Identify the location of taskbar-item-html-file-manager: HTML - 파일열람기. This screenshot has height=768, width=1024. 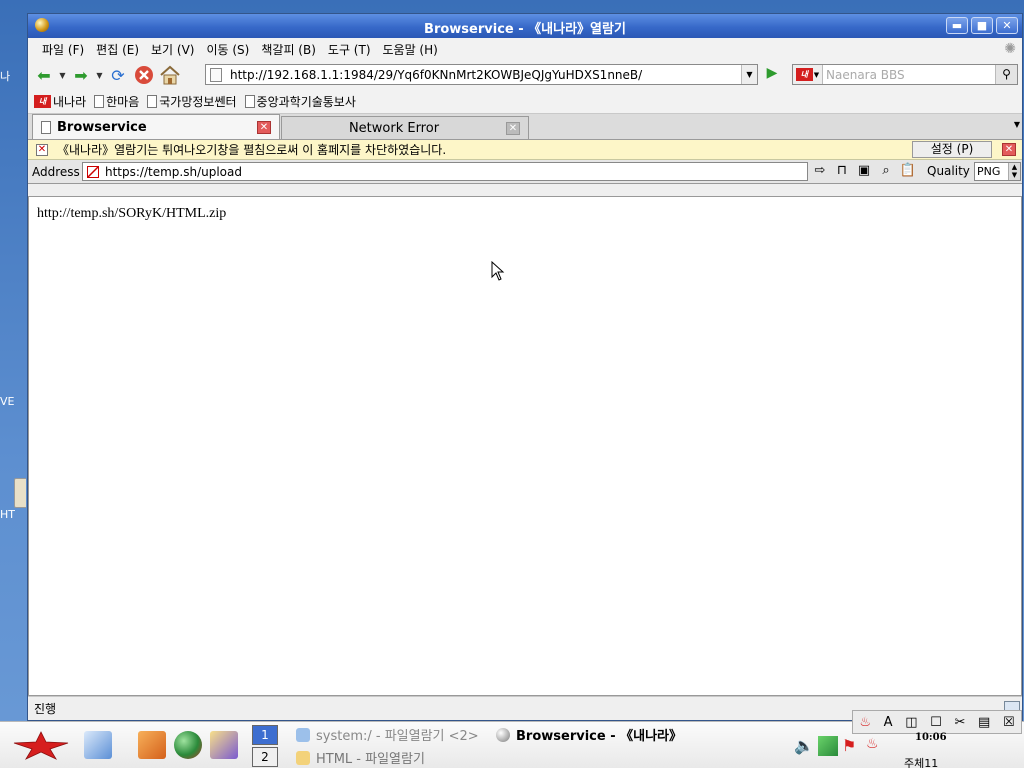
(360, 757).